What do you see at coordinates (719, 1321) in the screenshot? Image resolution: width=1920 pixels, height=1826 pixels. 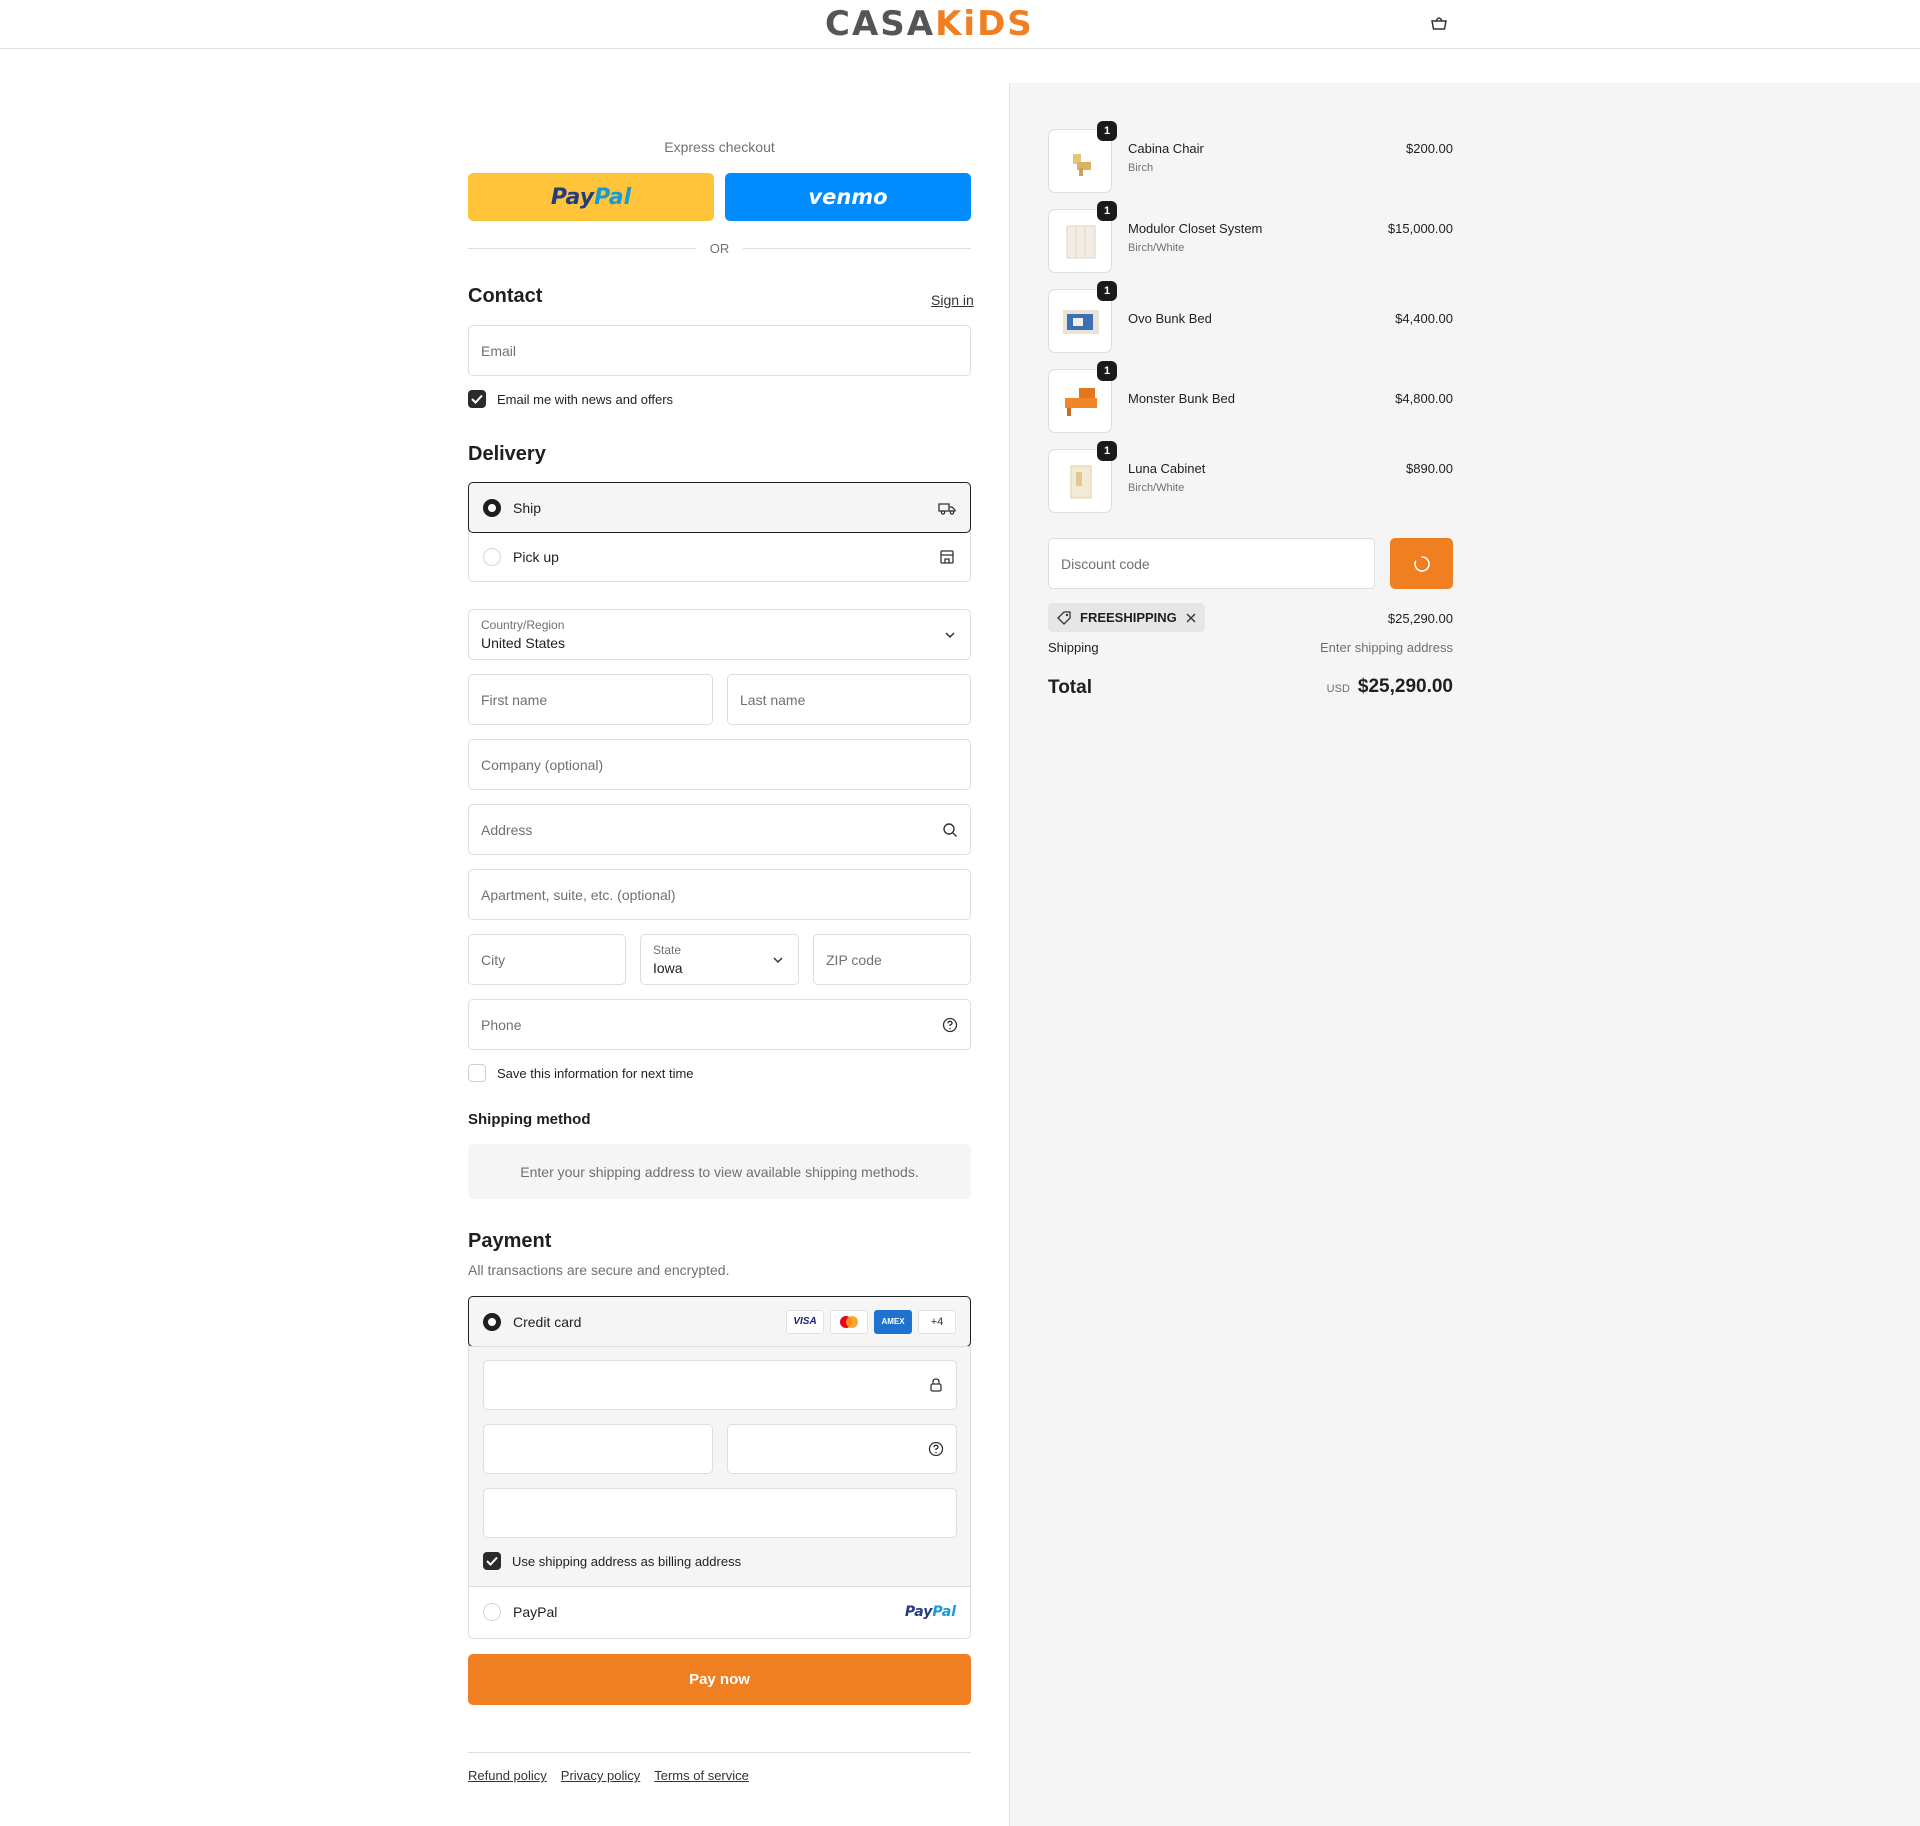 I see `payment-option-credit-card: Credit card VISA AMEX +4` at bounding box center [719, 1321].